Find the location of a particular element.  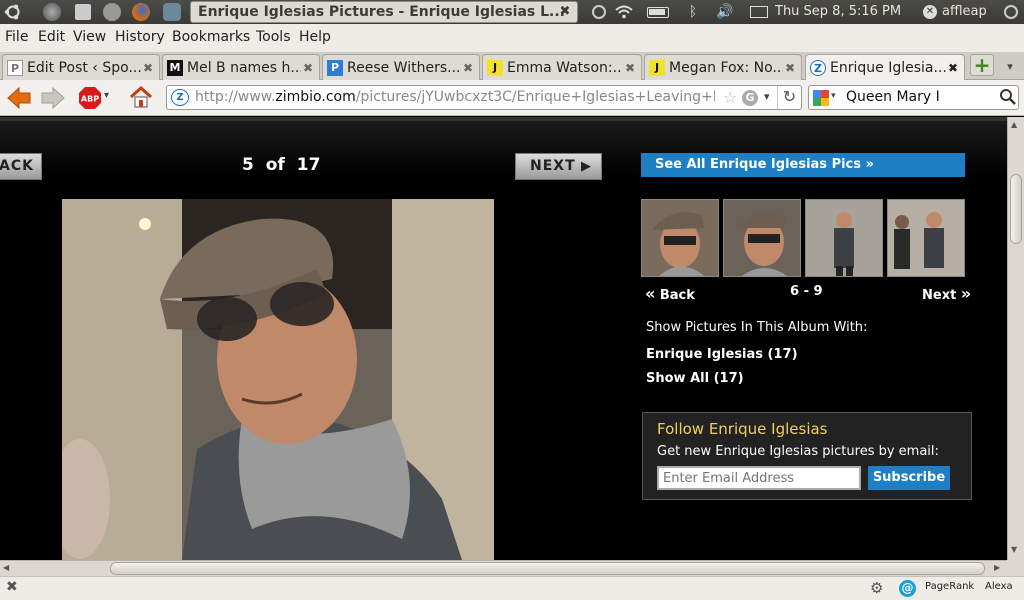

tab-mel-b: M Mel B names h... ✖ is located at coordinates (241, 67).